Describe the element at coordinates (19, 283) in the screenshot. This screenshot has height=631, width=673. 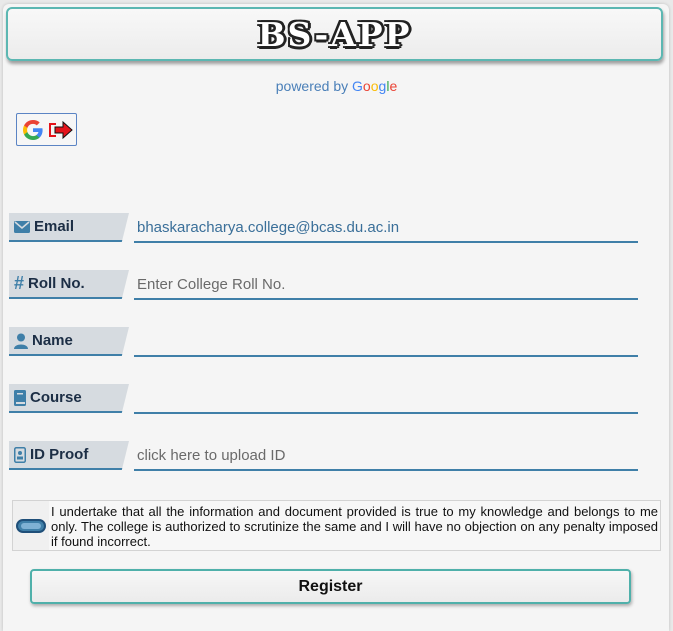
I see `hash-icon: #` at that location.